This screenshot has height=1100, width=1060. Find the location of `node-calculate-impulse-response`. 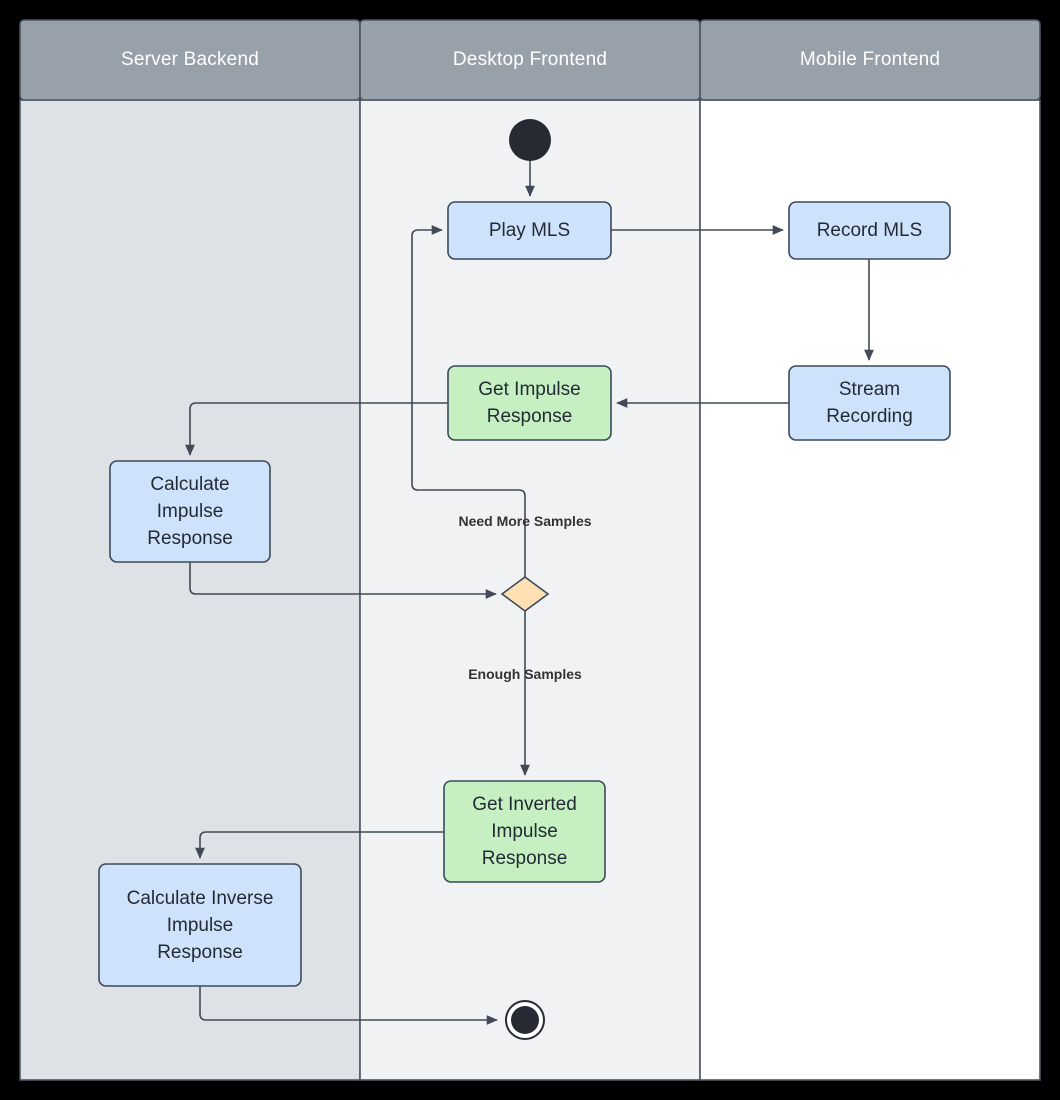

node-calculate-impulse-response is located at coordinates (190, 511).